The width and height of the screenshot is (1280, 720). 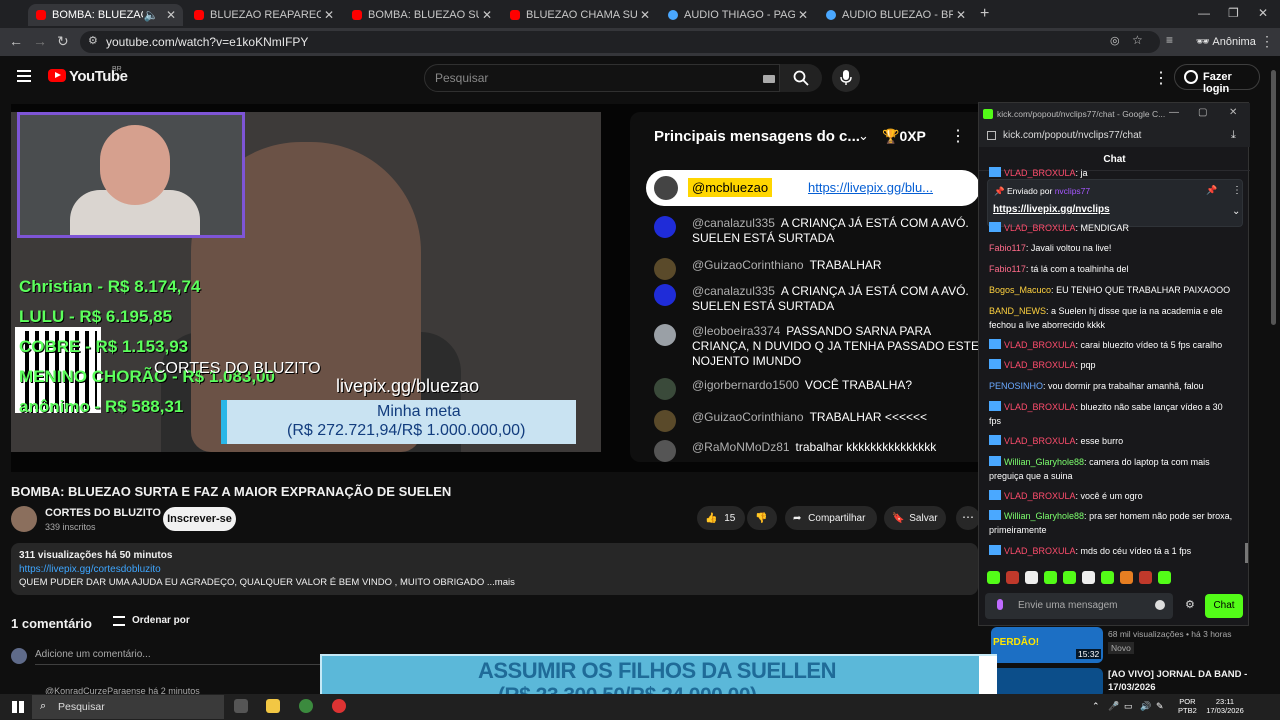 What do you see at coordinates (988, 114) in the screenshot?
I see `kick-logo-icon` at bounding box center [988, 114].